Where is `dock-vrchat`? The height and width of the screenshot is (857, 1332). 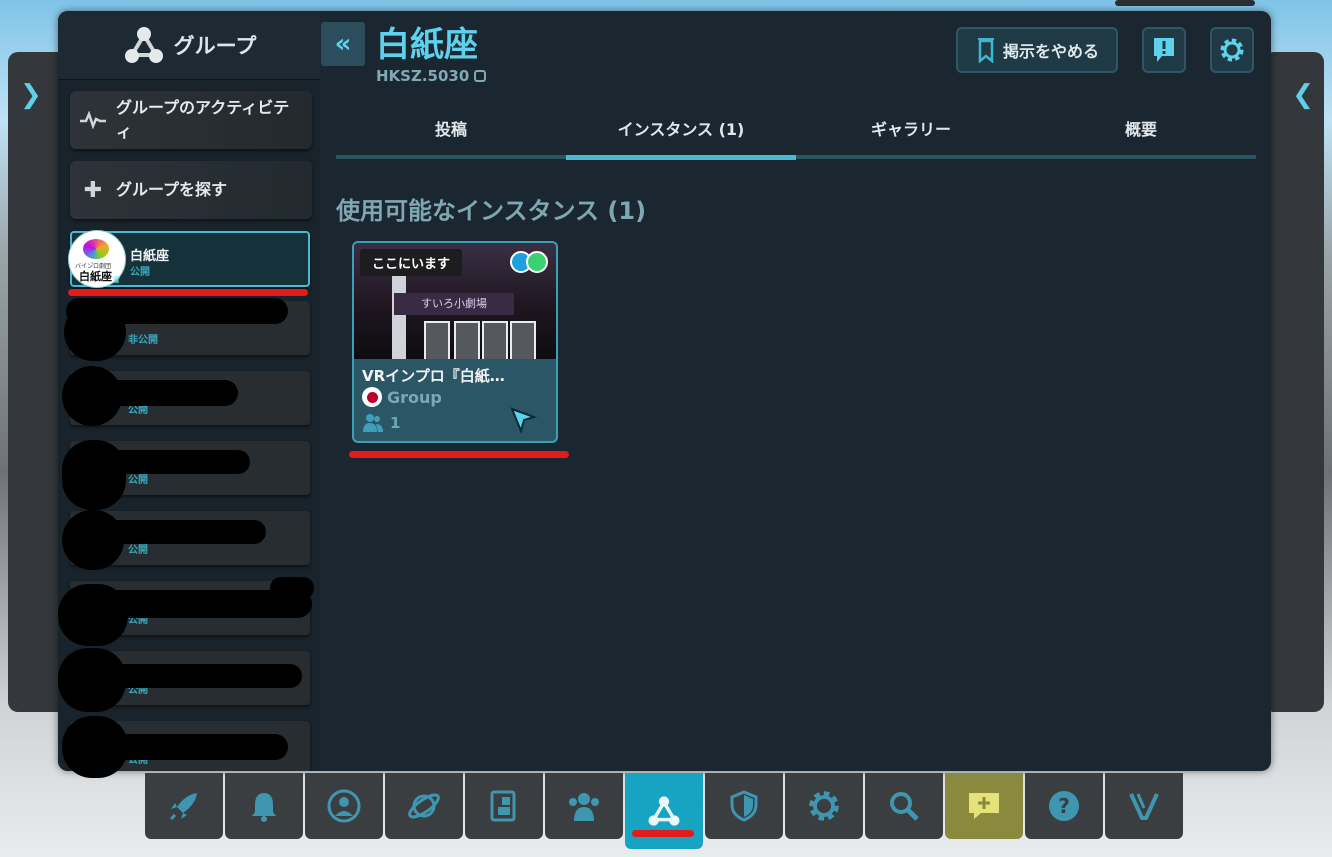
dock-vrchat is located at coordinates (1144, 806).